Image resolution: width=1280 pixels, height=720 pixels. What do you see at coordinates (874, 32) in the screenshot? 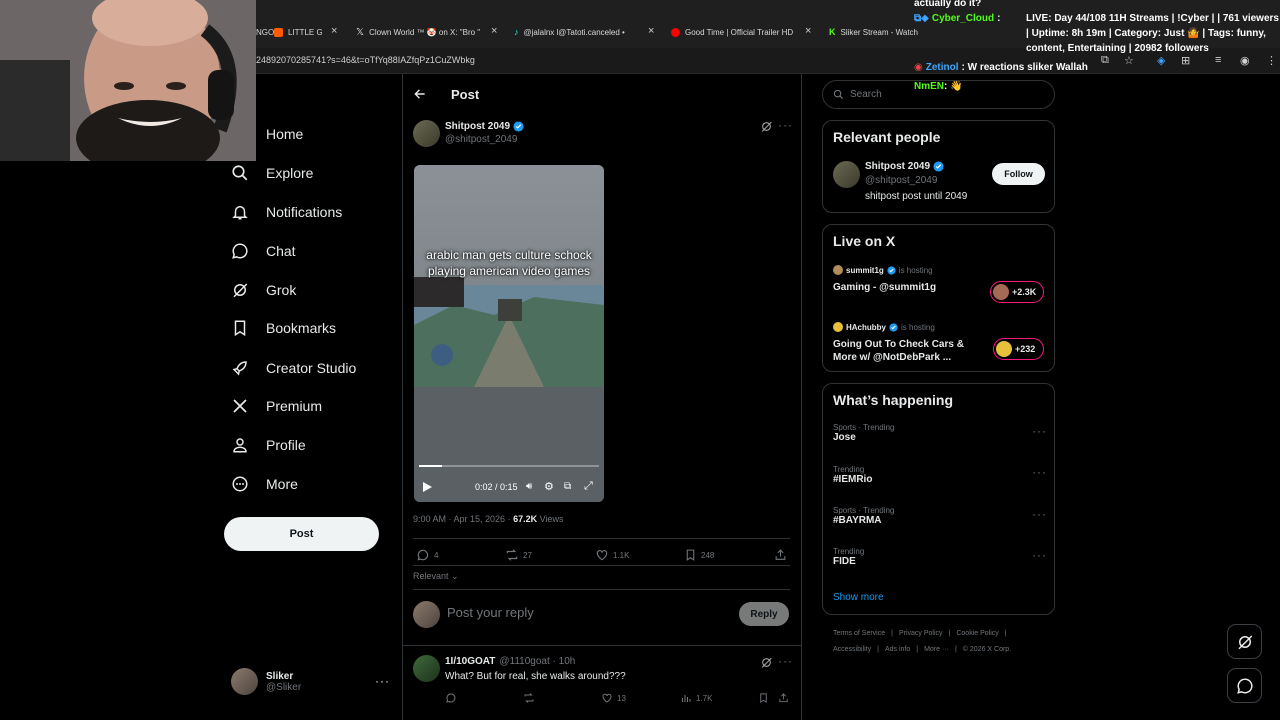
I see `browser-tab: K Sliker Stream - Watch` at bounding box center [874, 32].